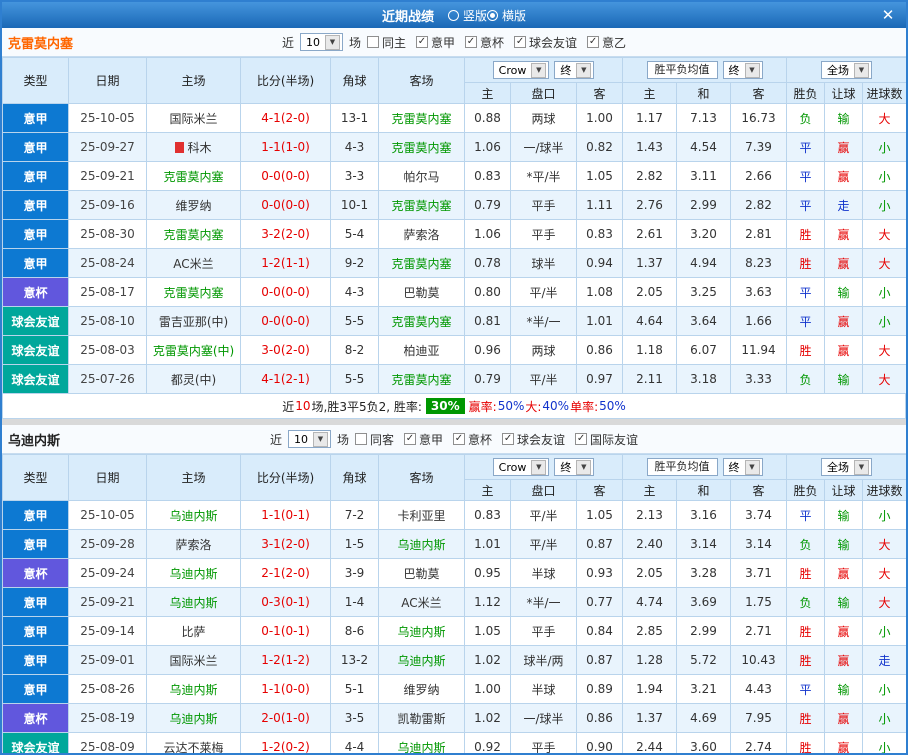  What do you see at coordinates (193, 321) in the screenshot?
I see `home-team: 雷吉亚那(中)` at bounding box center [193, 321].